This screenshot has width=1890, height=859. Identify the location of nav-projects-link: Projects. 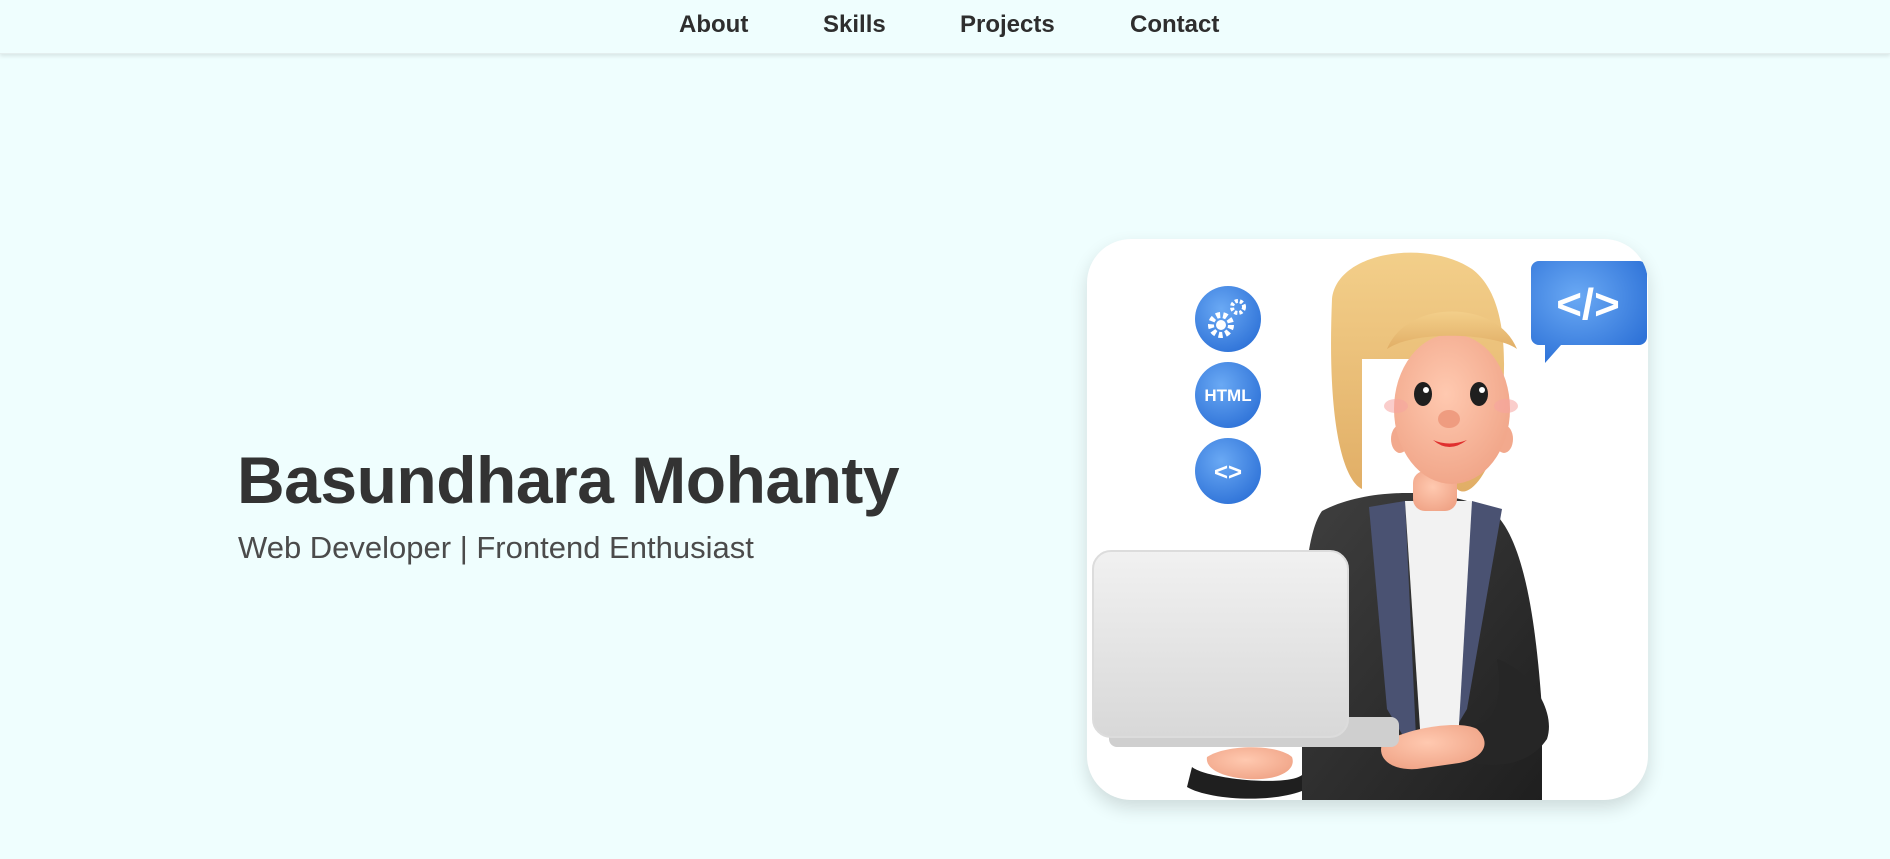
(1007, 25).